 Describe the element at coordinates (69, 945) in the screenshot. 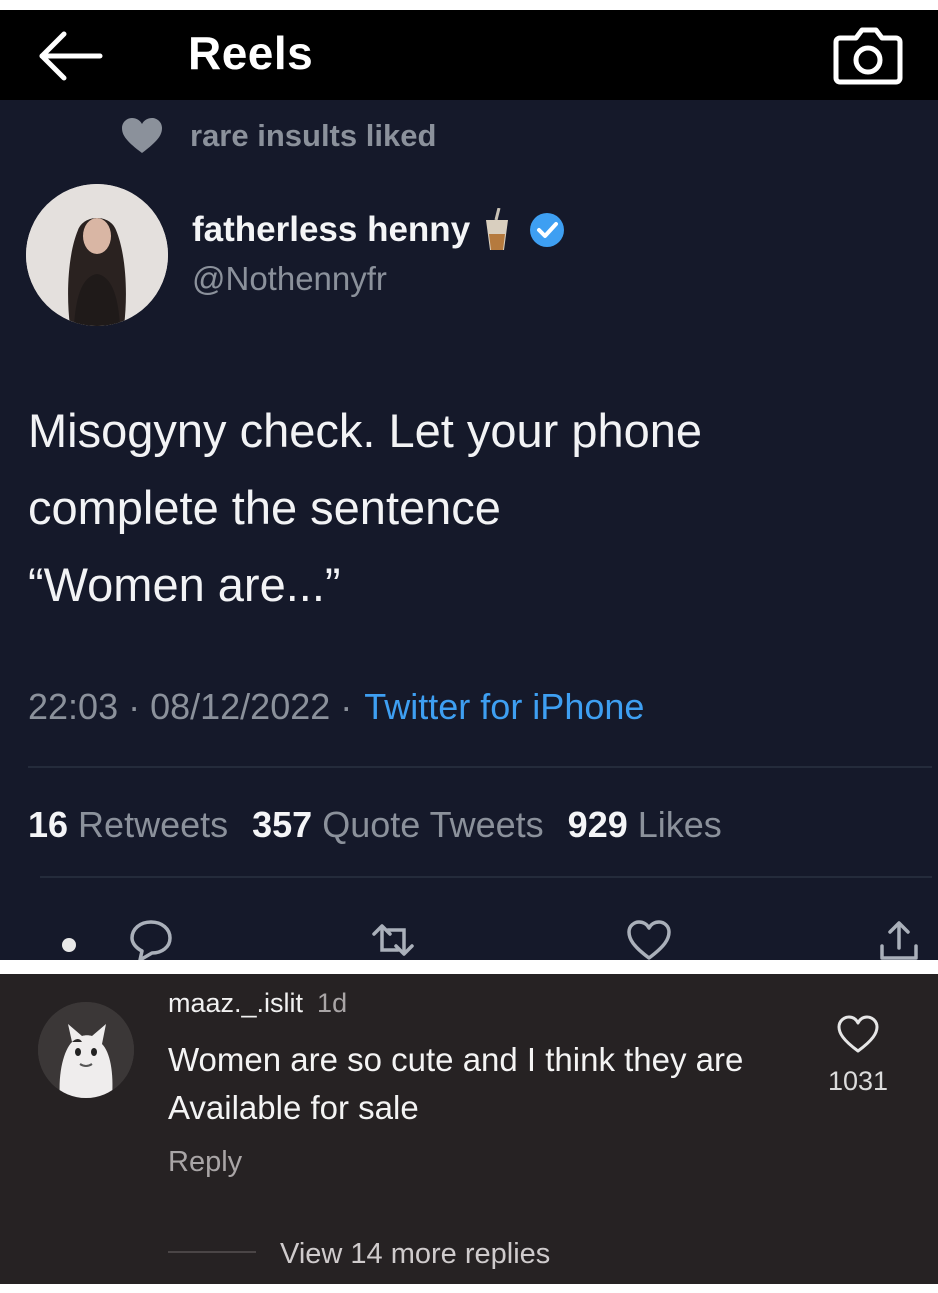

I see `page-indicator-dot` at that location.